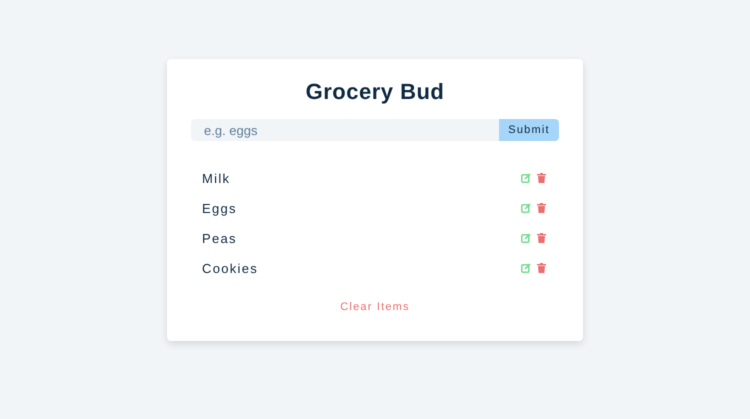  Describe the element at coordinates (219, 238) in the screenshot. I see `item-name: Peas` at that location.